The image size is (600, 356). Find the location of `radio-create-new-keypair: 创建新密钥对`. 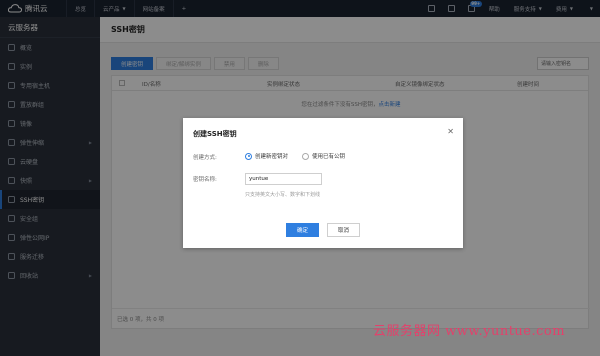

radio-create-new-keypair: 创建新密钥对 is located at coordinates (266, 156).